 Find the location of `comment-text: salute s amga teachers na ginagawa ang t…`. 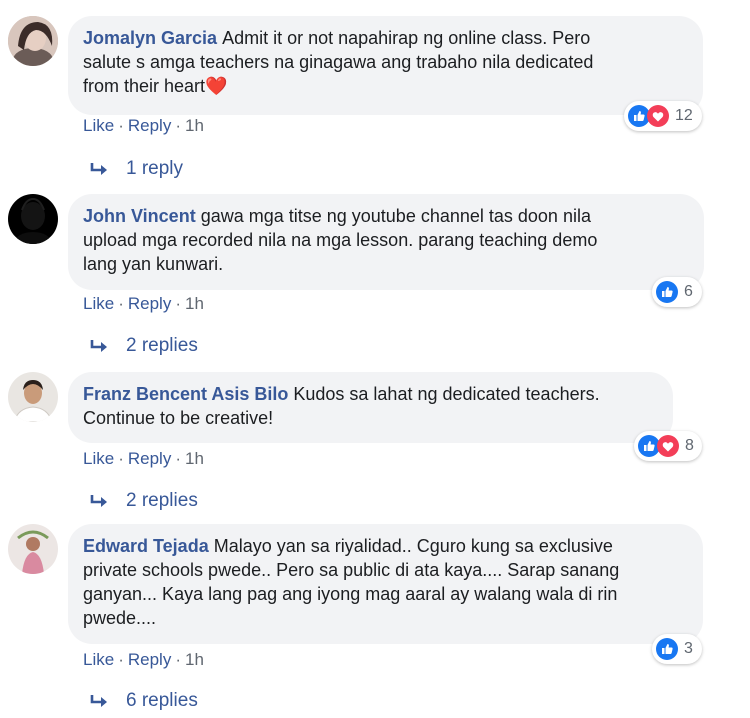

comment-text: salute s amga teachers na ginagawa ang t… is located at coordinates (338, 62).